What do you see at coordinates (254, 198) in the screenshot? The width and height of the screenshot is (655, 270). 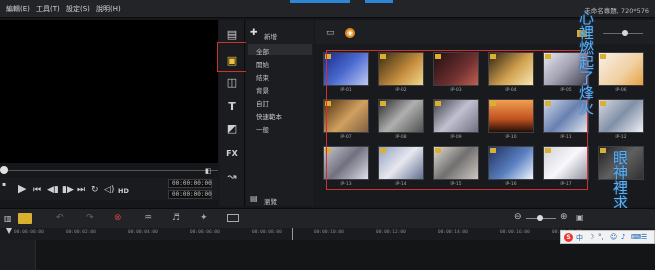 I see `browse-icon: ▤` at bounding box center [254, 198].